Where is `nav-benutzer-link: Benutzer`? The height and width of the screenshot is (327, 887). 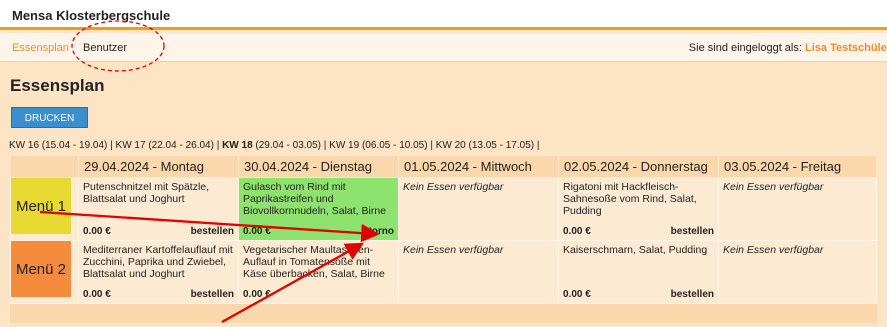 nav-benutzer-link: Benutzer is located at coordinates (105, 48).